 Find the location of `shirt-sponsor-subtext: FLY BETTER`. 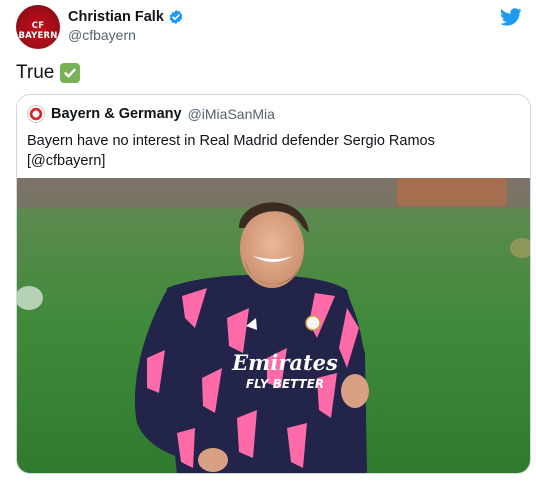

shirt-sponsor-subtext: FLY BETTER is located at coordinates (285, 384).